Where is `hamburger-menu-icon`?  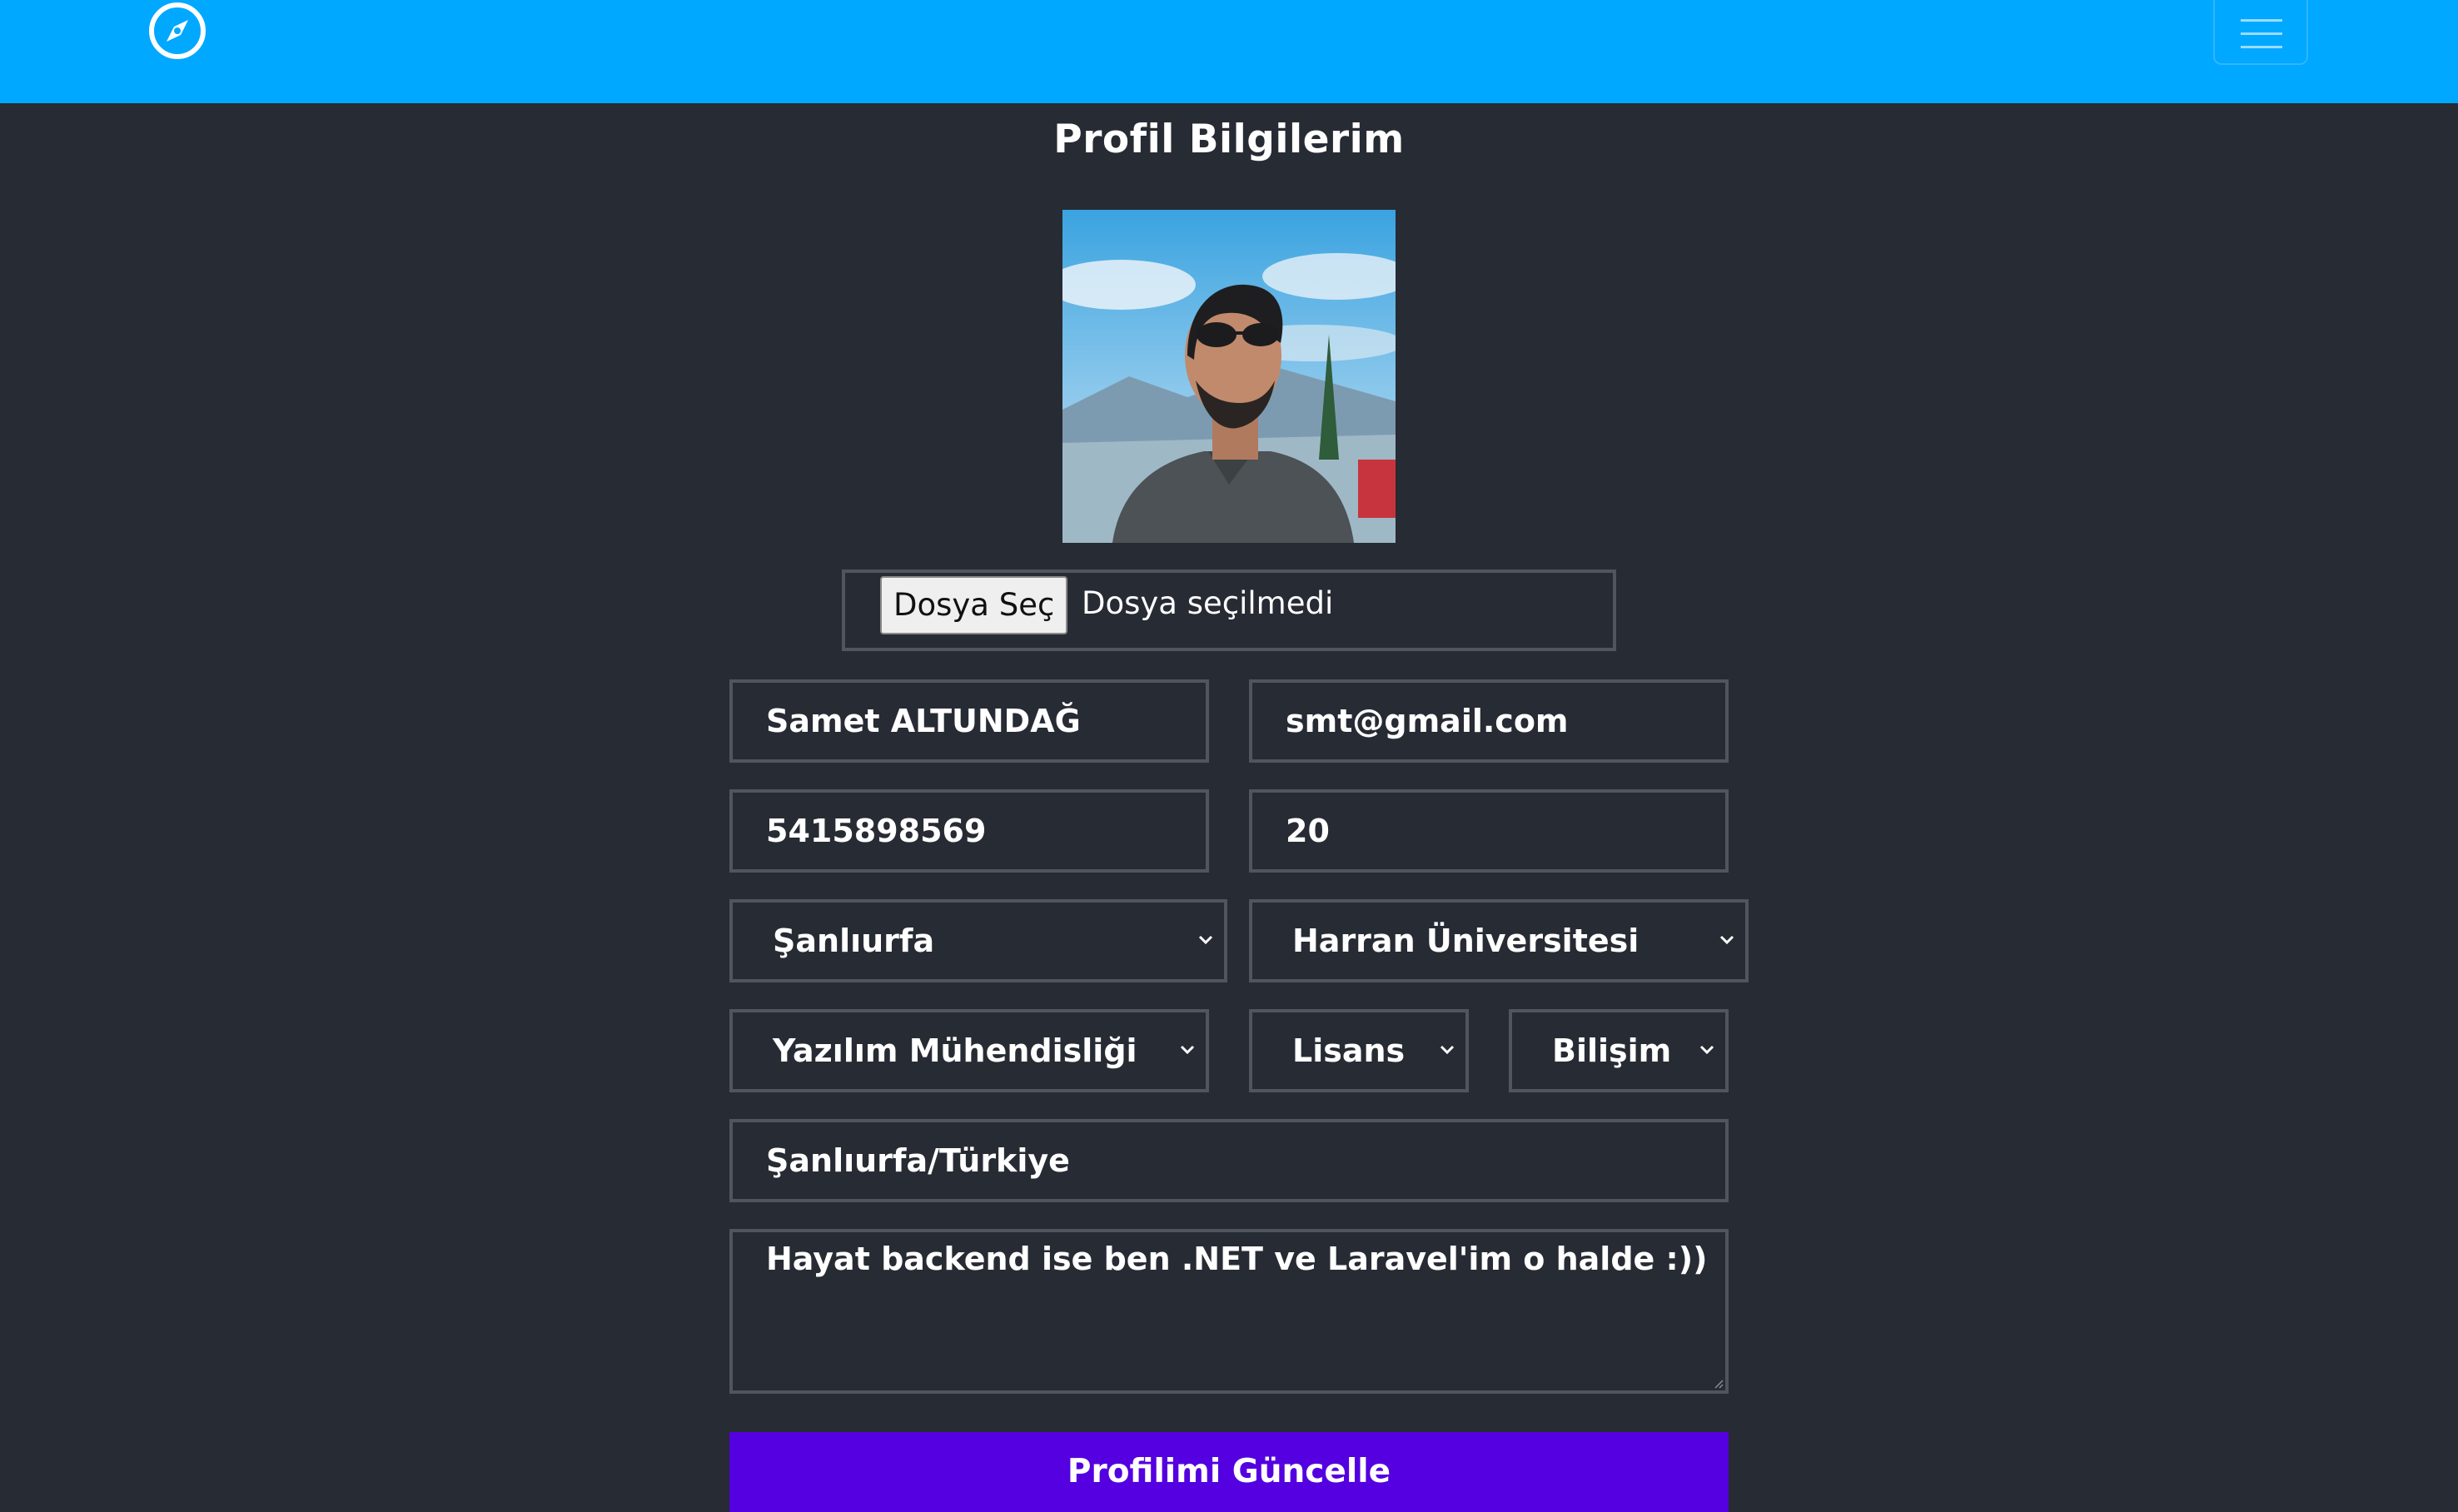
hamburger-menu-icon is located at coordinates (2261, 34).